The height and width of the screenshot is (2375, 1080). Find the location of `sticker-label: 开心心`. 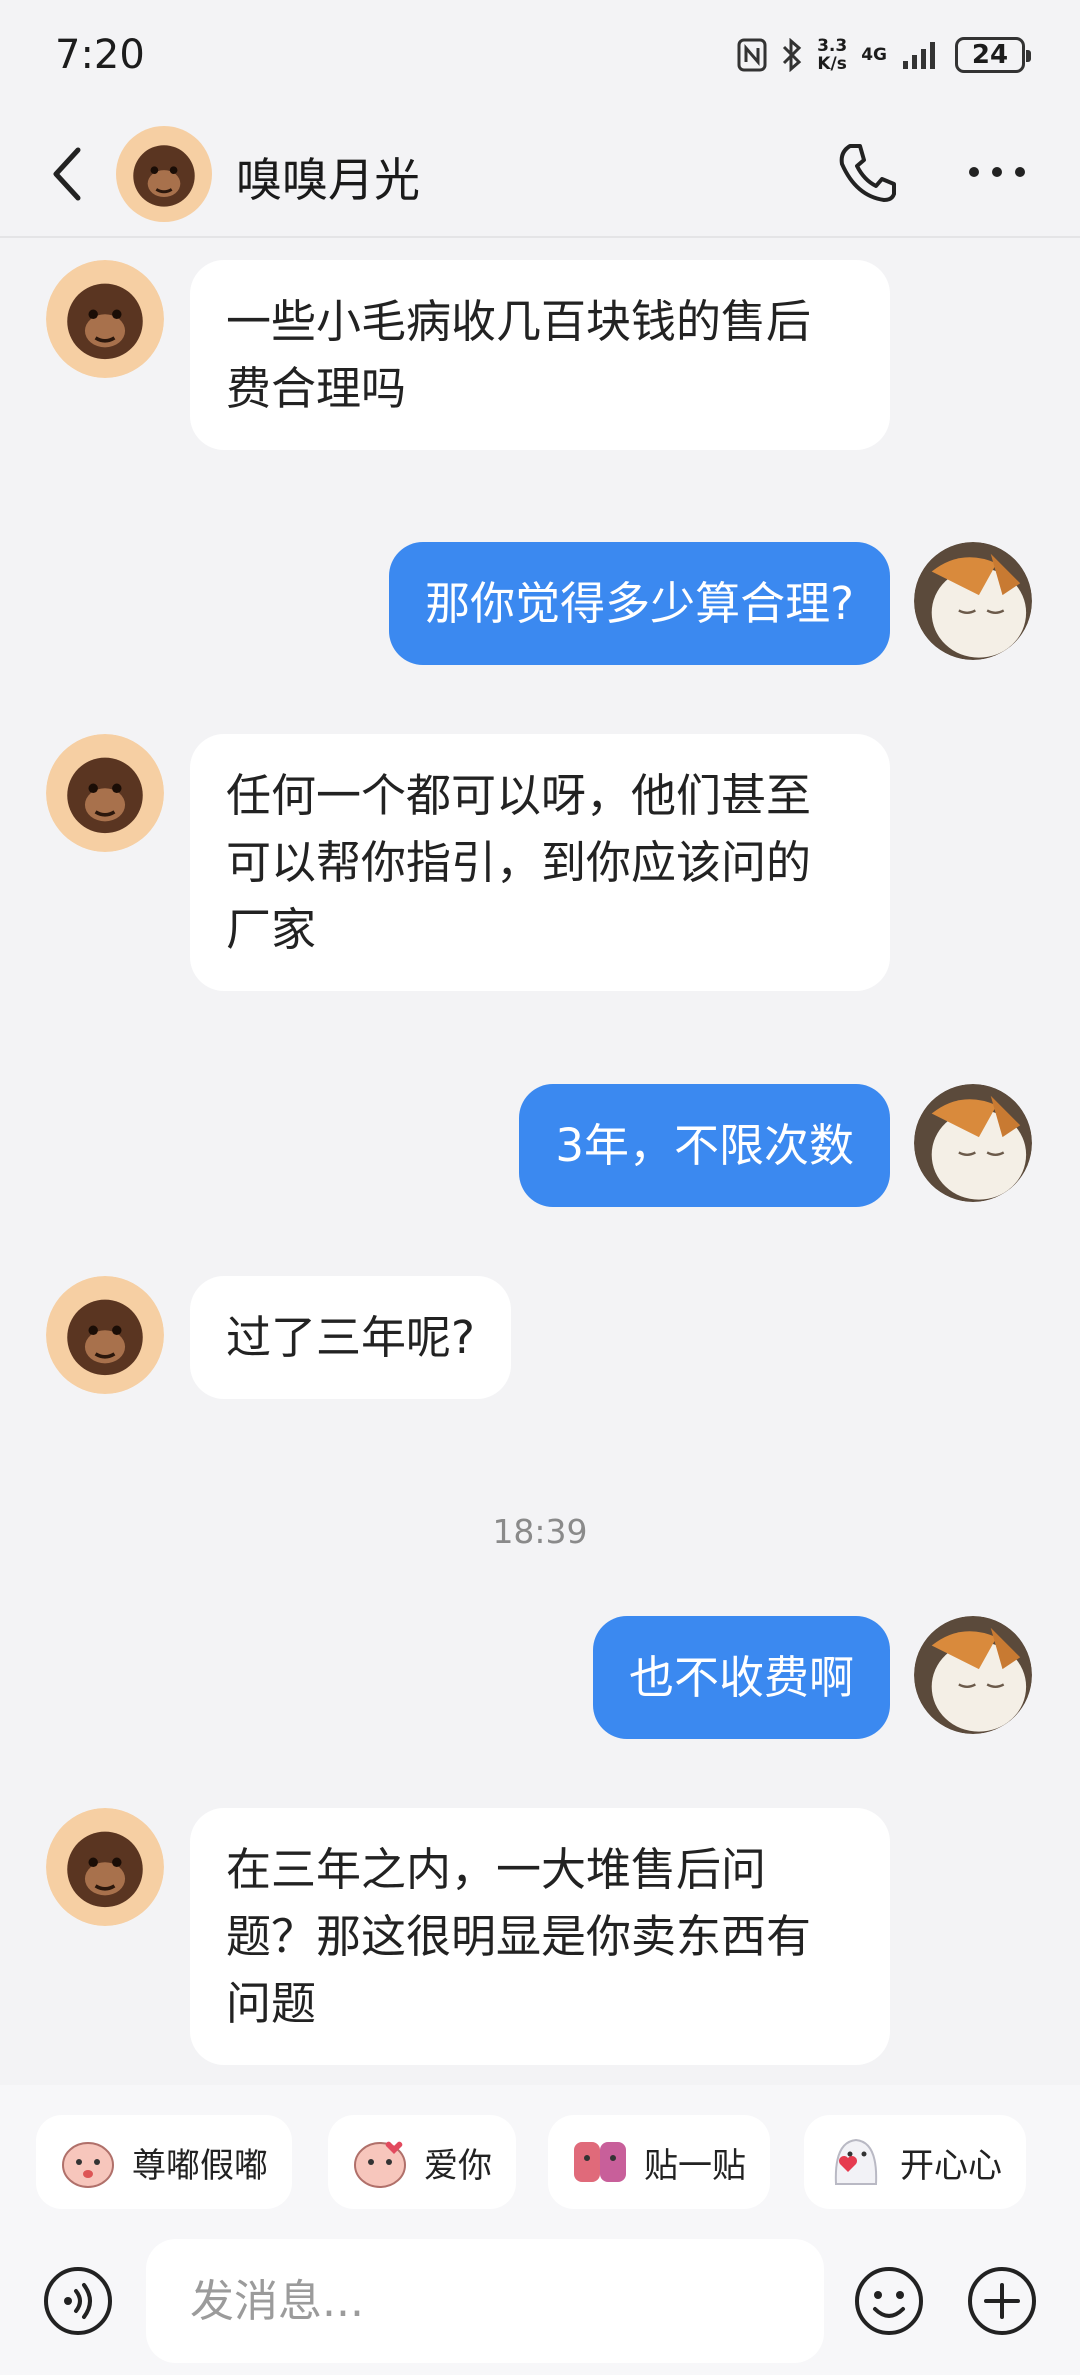

sticker-label: 开心心 is located at coordinates (951, 2165).